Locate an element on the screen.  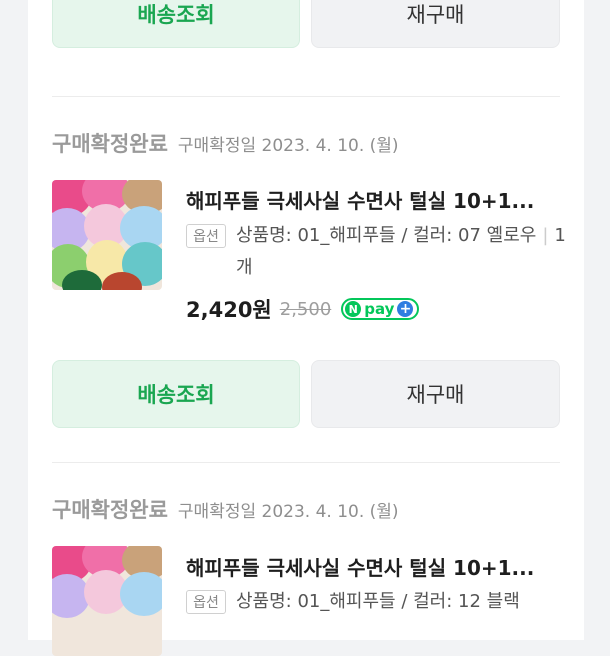
price-line: 2,420원 2,500 Npay + is located at coordinates (303, 309).